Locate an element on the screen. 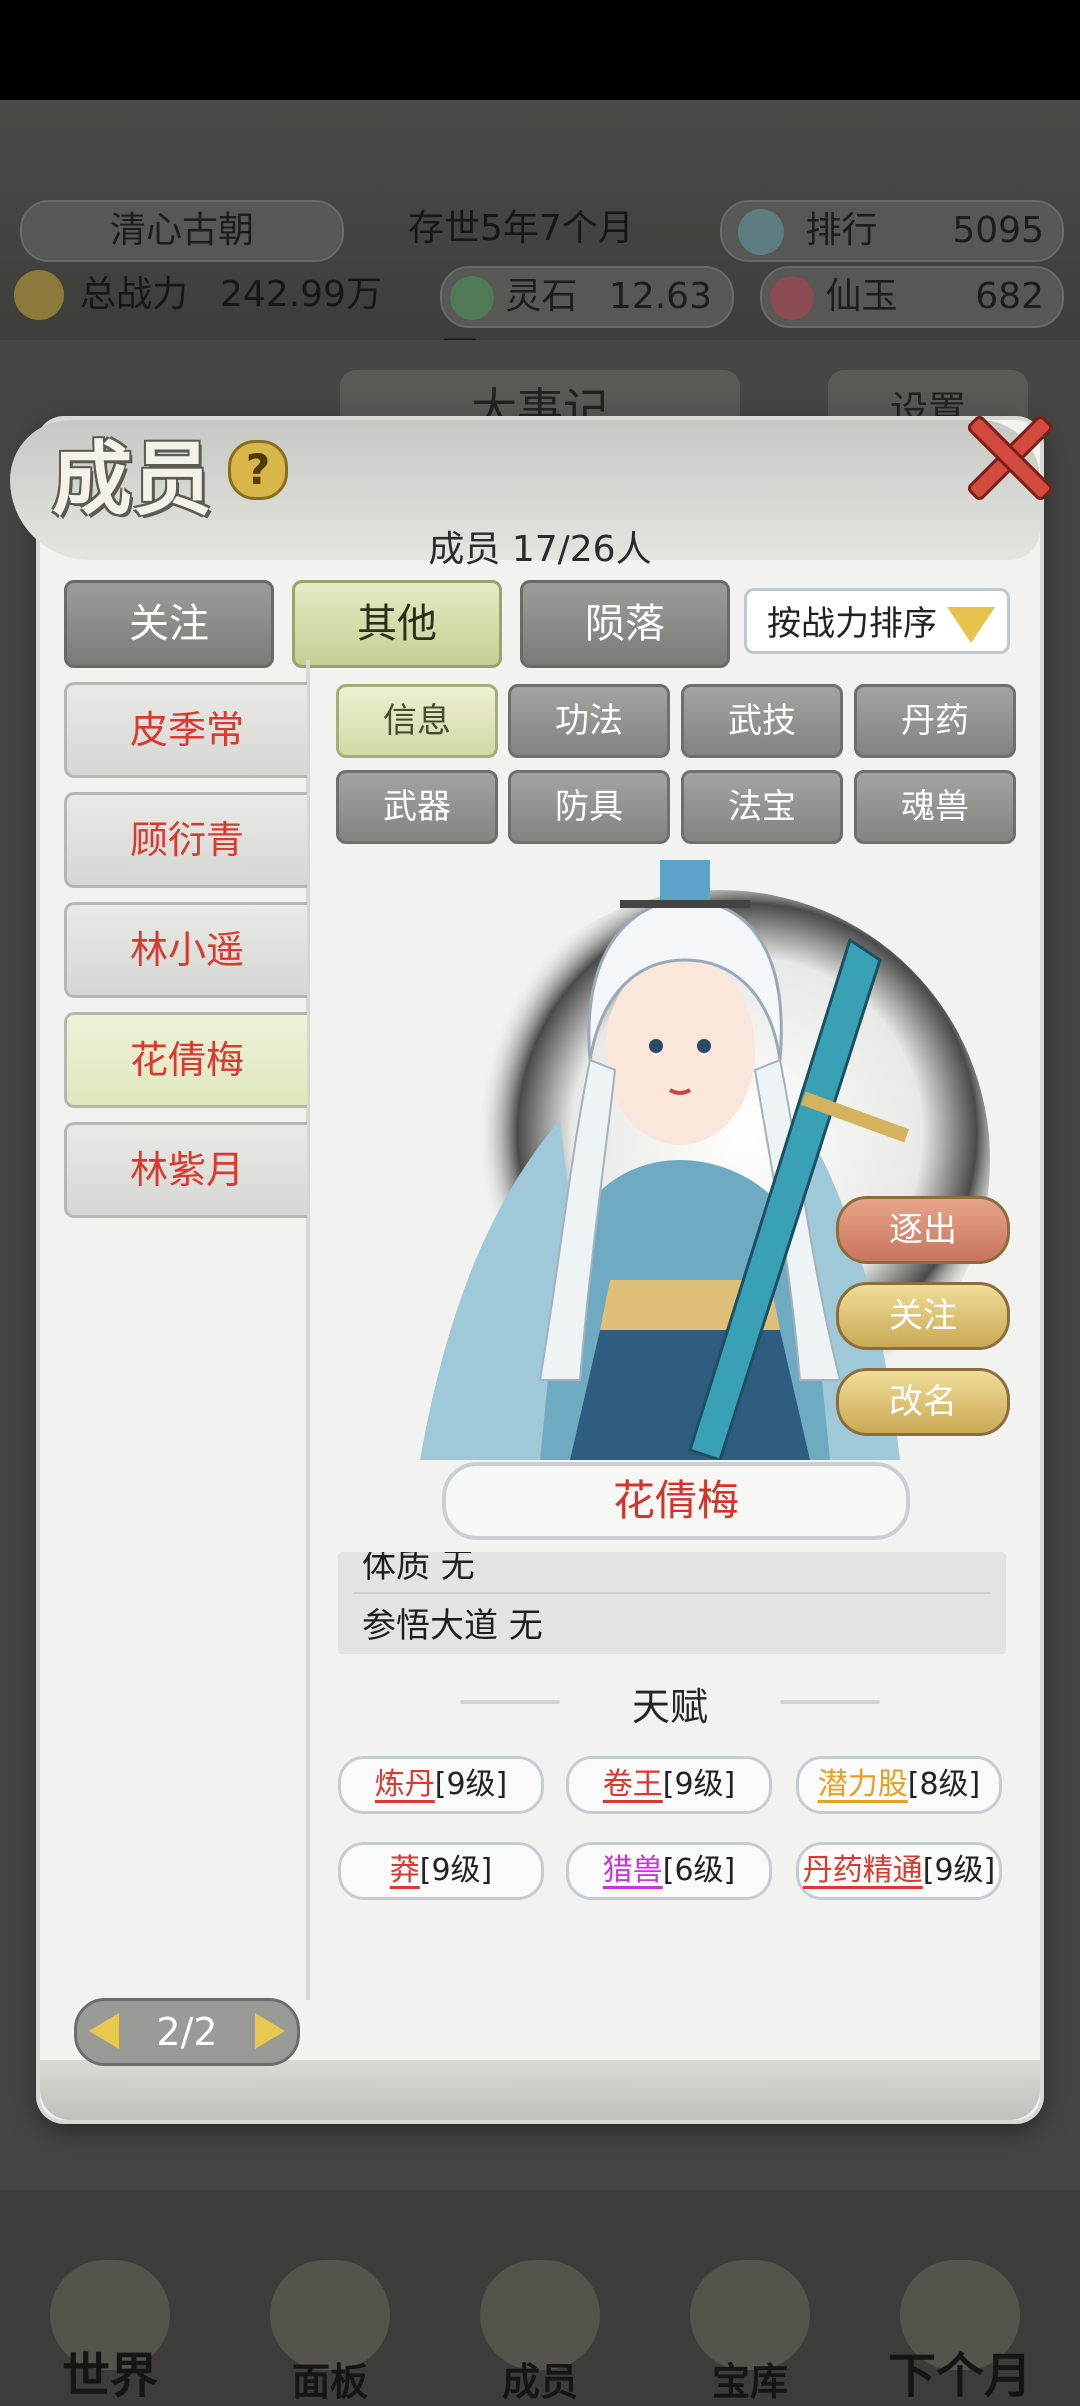 This screenshot has height=2406, width=1080. dialog-footer-decoration is located at coordinates (540, 2090).